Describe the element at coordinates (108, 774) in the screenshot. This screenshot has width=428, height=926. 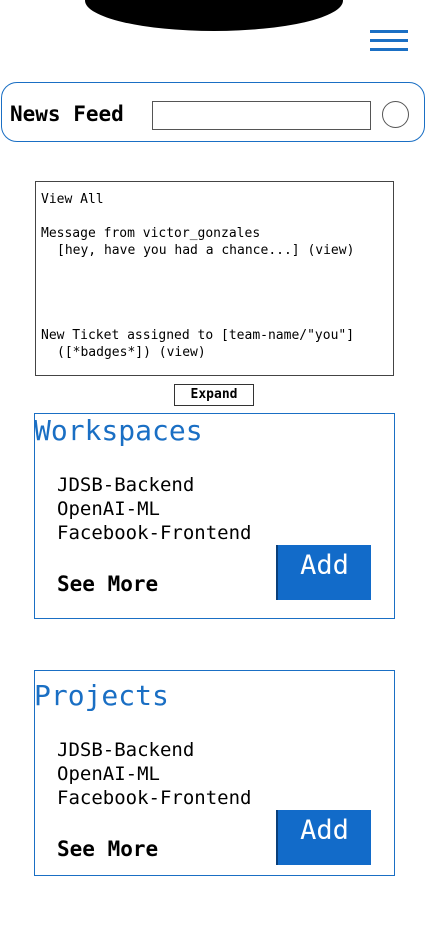
I see `project-item: OpenAI-ML` at that location.